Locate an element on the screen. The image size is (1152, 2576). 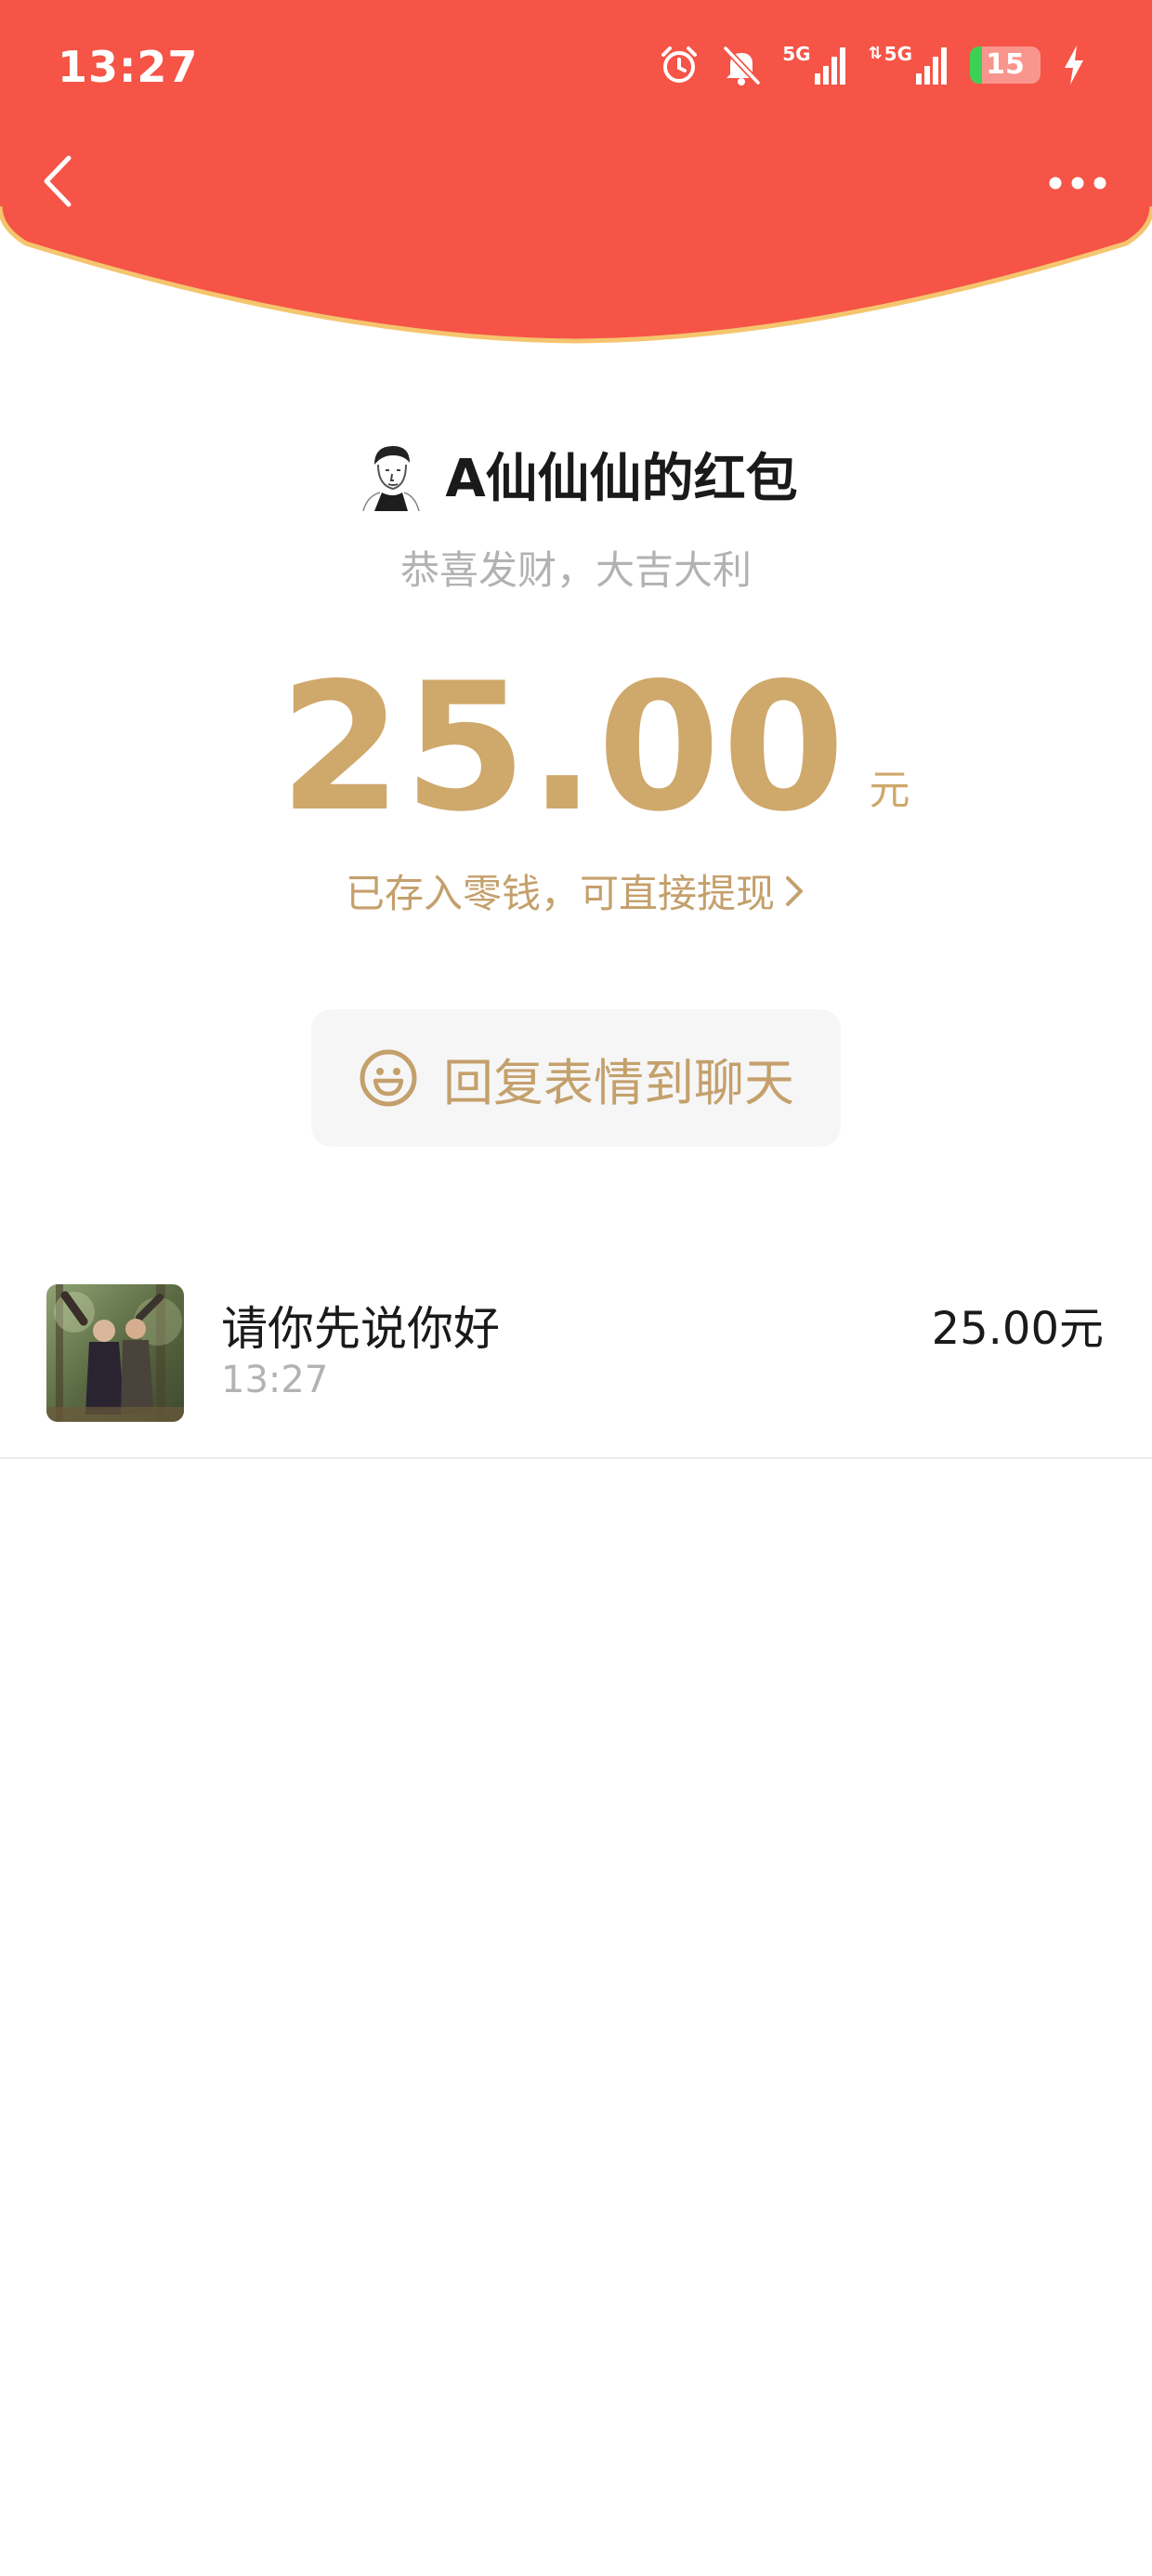
amount-row: 25.00 元 is located at coordinates (576, 743).